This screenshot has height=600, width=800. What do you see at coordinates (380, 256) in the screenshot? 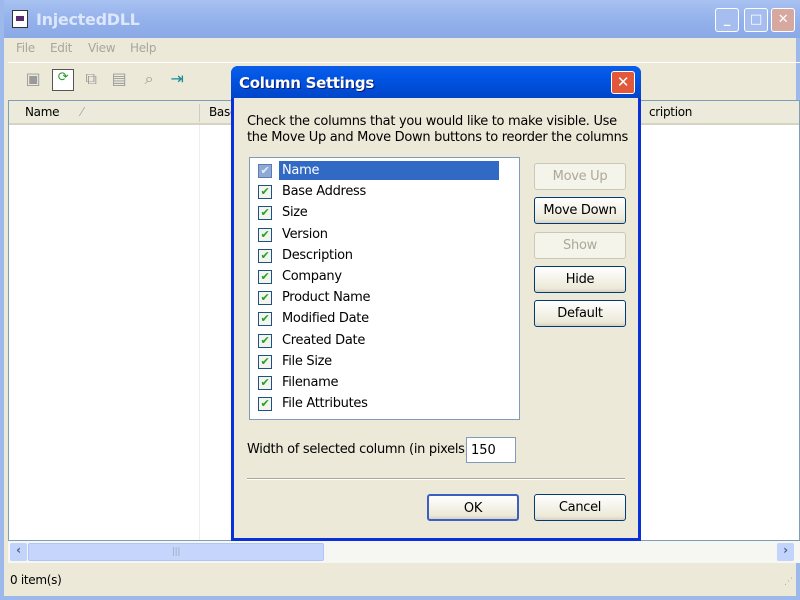
I see `column-list-item: ✔ Description` at bounding box center [380, 256].